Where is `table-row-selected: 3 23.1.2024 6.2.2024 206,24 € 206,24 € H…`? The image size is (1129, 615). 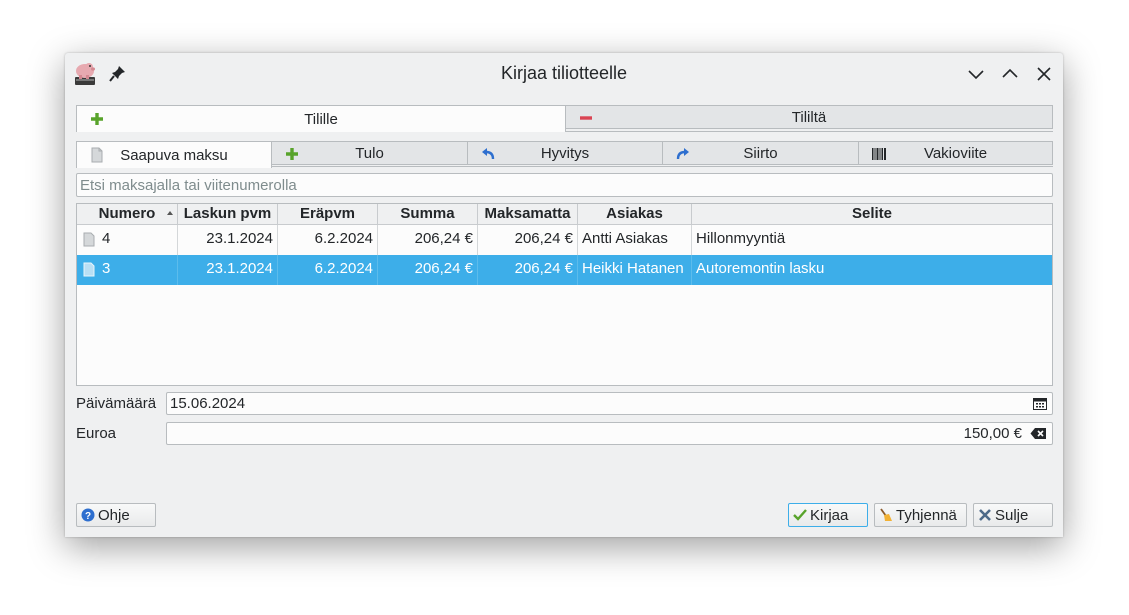
table-row-selected: 3 23.1.2024 6.2.2024 206,24 € 206,24 € H… is located at coordinates (564, 270).